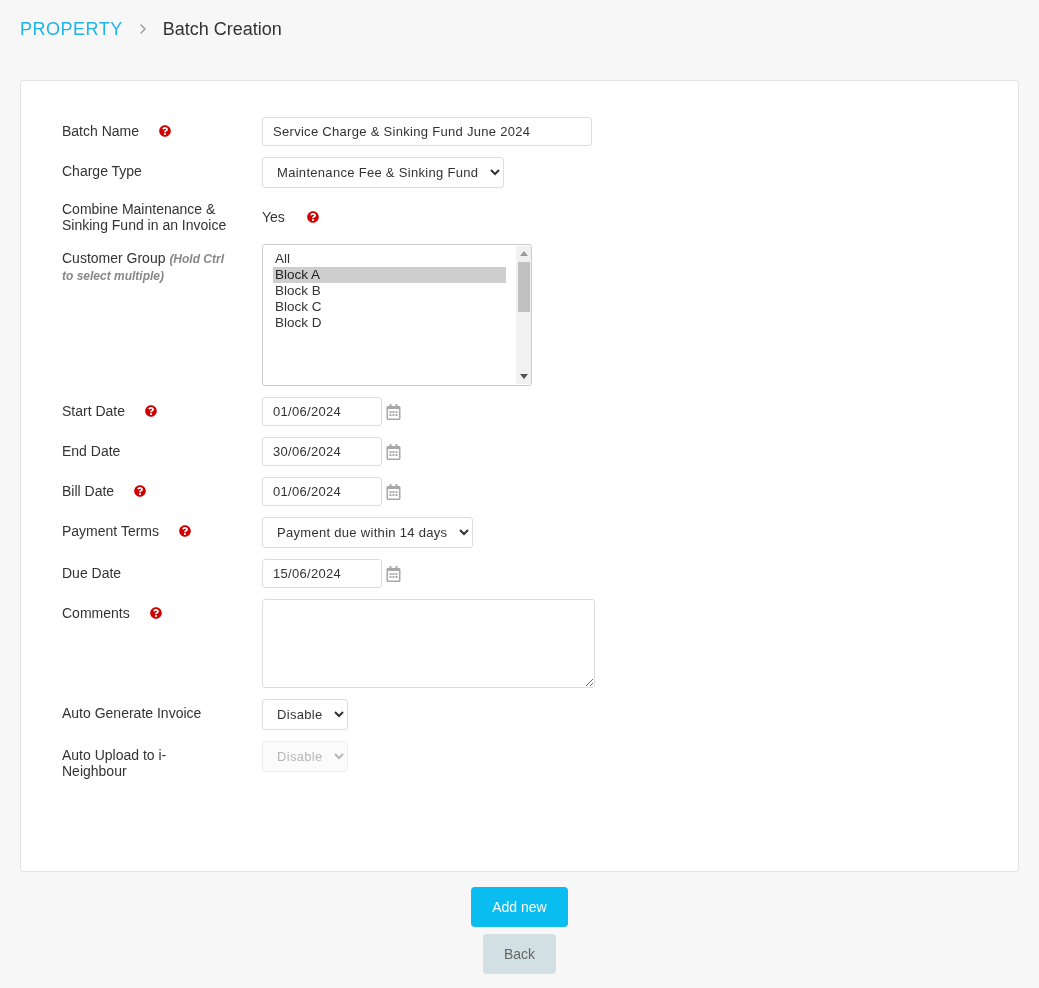 This screenshot has width=1039, height=988. Describe the element at coordinates (222, 29) in the screenshot. I see `page-title: Batch Creation` at that location.